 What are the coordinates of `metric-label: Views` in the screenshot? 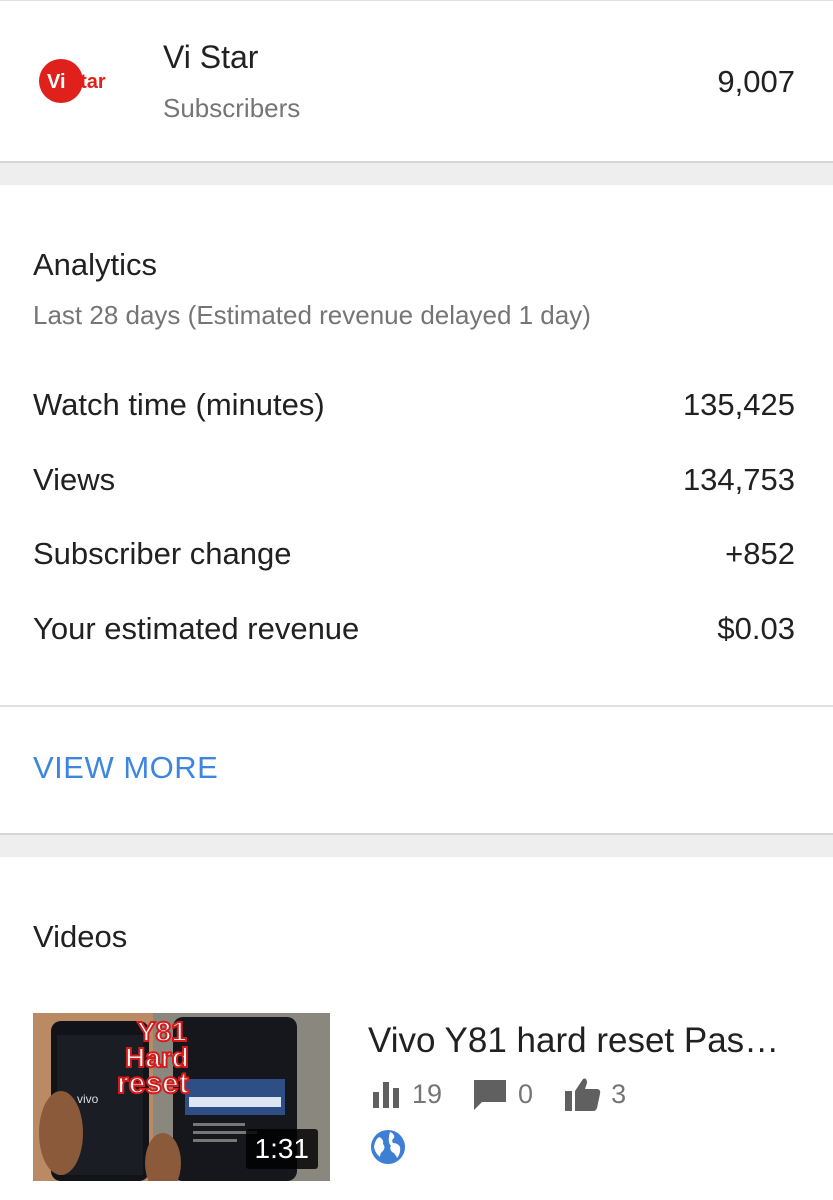 It's located at (74, 479).